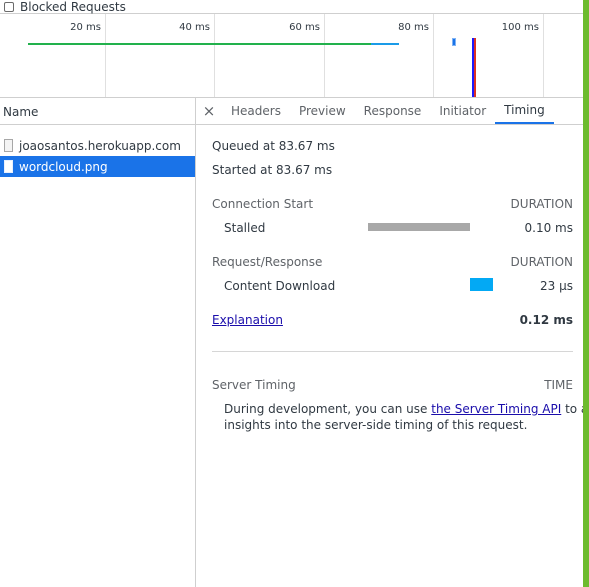 The height and width of the screenshot is (587, 589). Describe the element at coordinates (413, 27) in the screenshot. I see `tick-label: 80 ms` at that location.